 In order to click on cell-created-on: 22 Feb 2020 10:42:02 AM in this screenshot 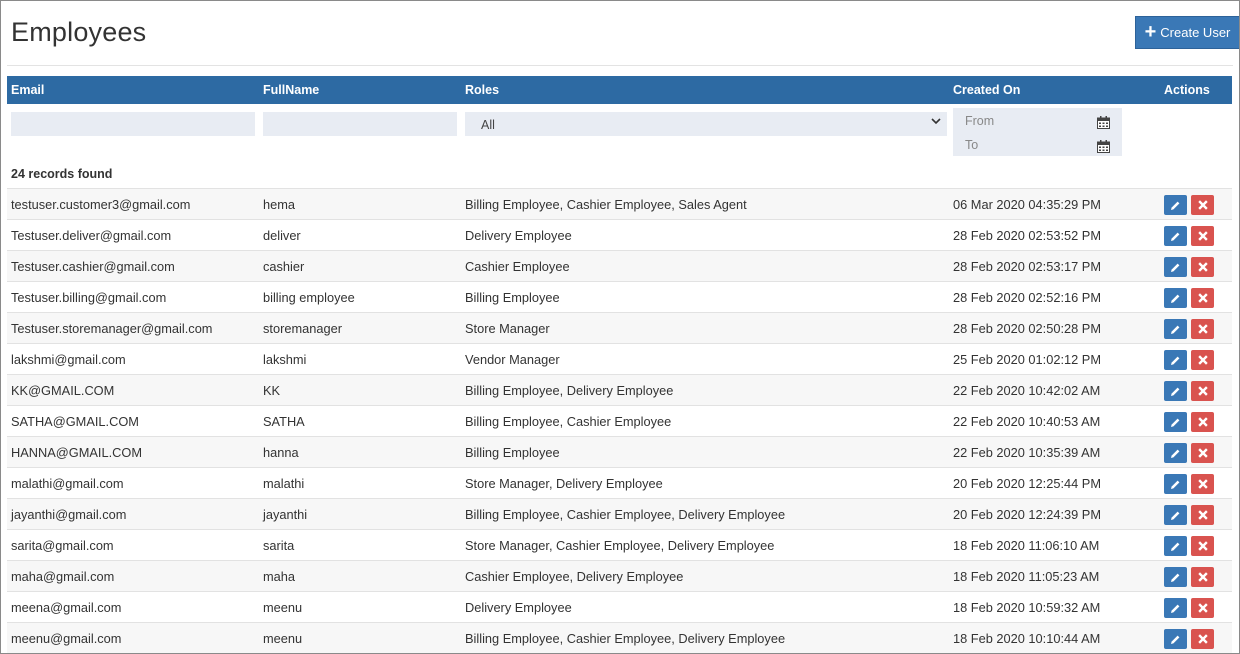, I will do `click(1027, 390)`.